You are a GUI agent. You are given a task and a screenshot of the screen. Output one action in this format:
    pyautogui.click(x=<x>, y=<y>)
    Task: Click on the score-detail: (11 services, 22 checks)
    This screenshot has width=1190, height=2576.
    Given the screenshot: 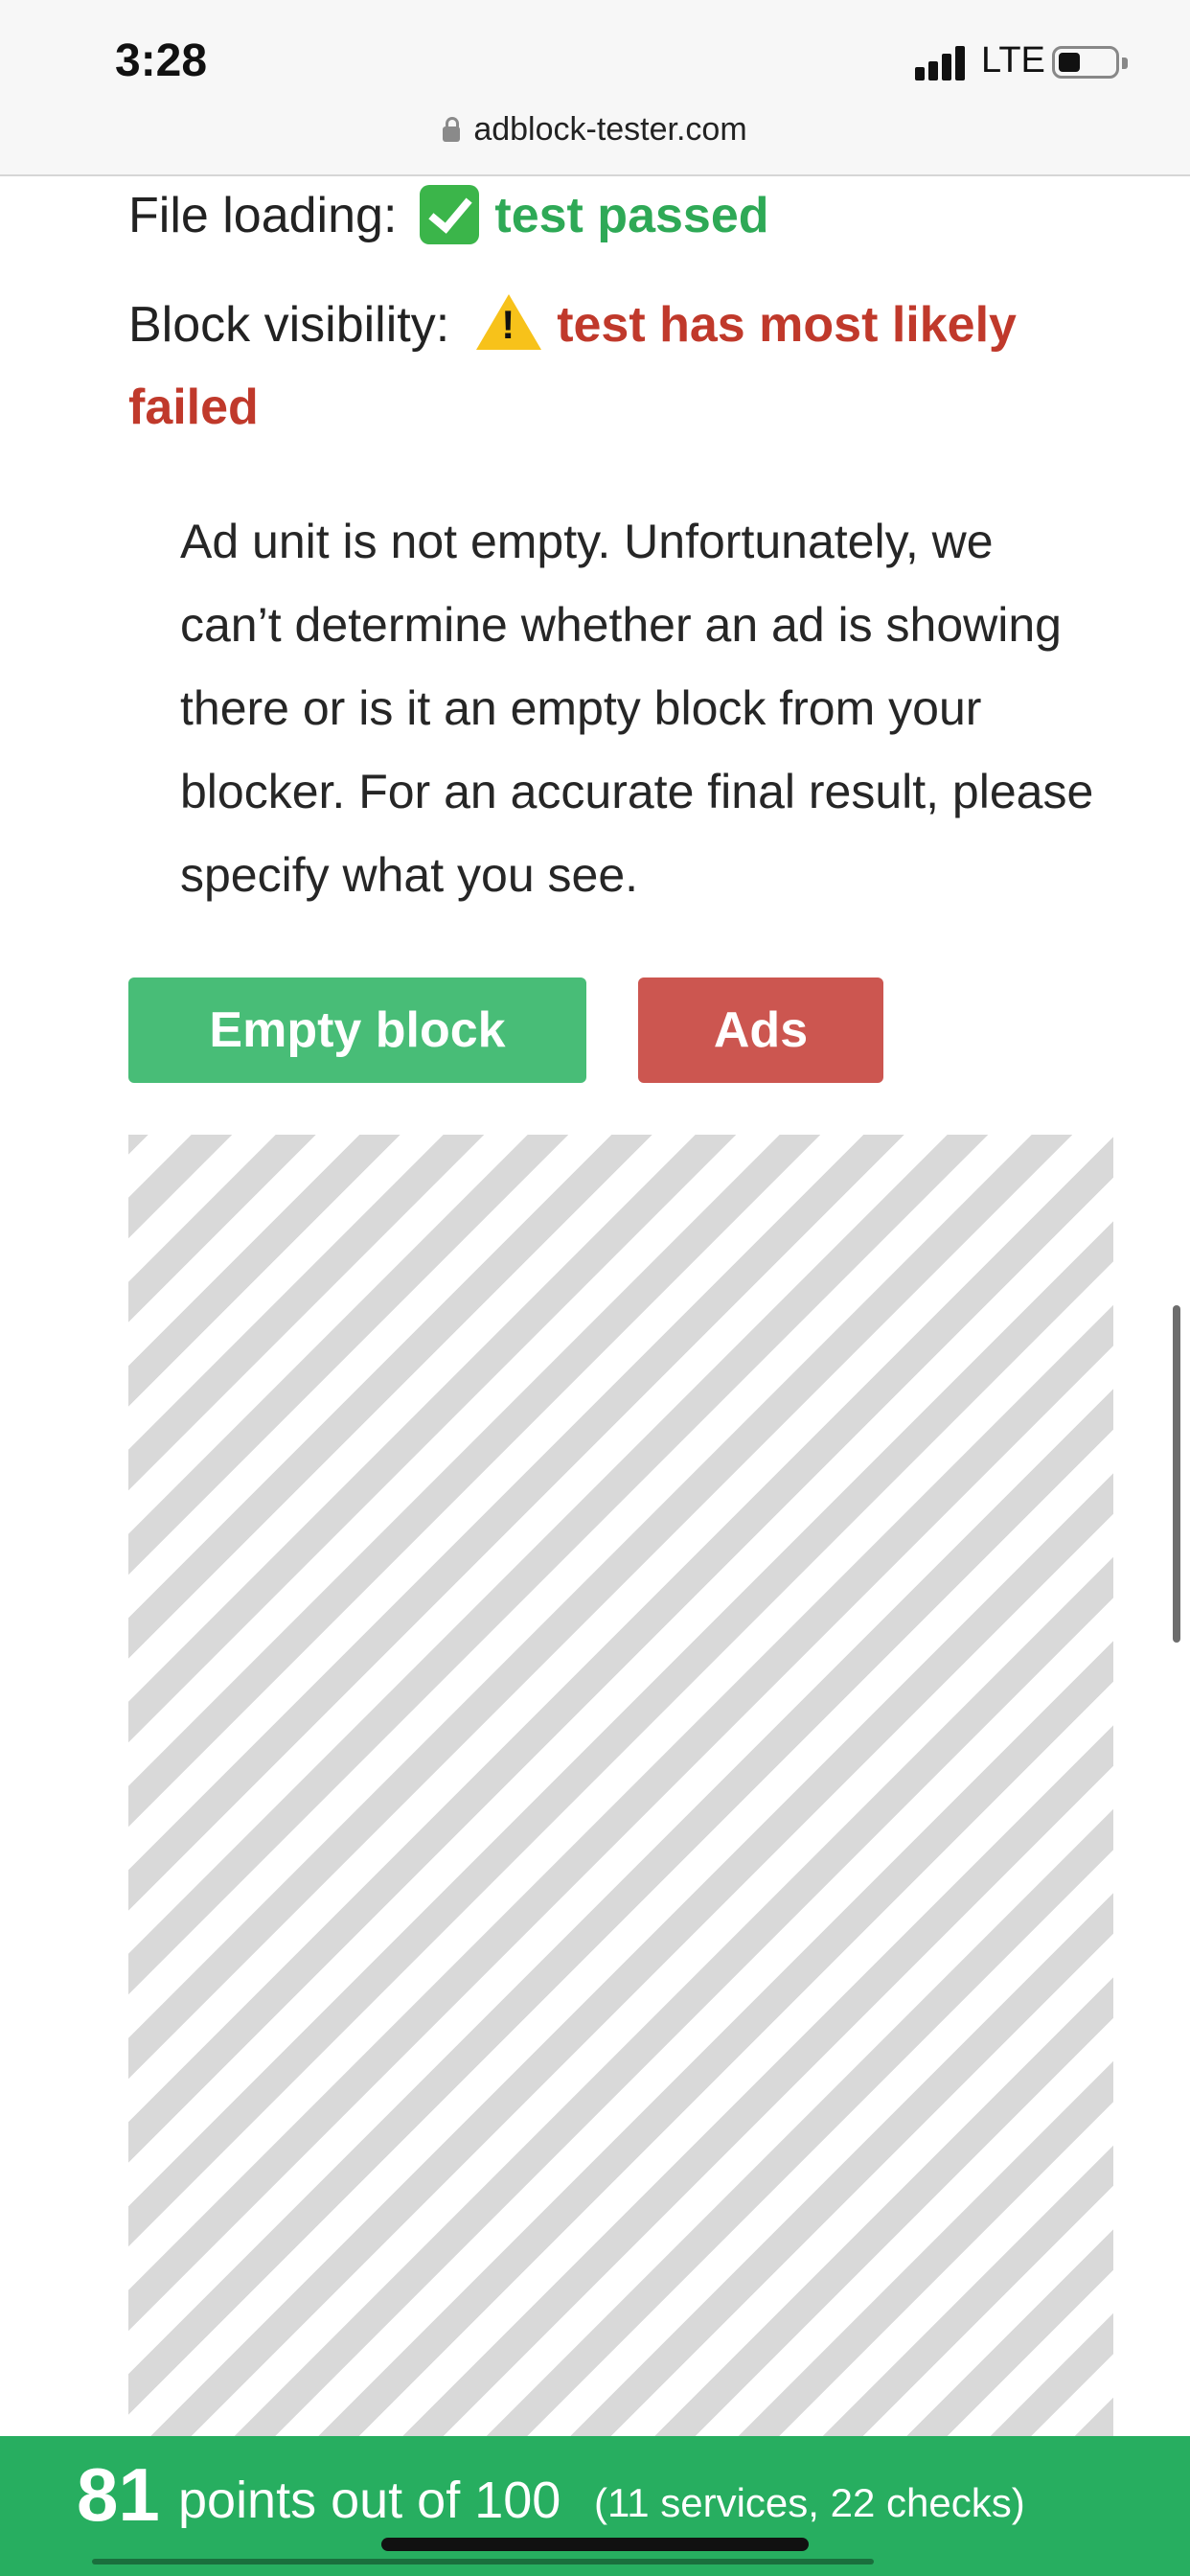 What is the action you would take?
    pyautogui.click(x=810, y=2502)
    